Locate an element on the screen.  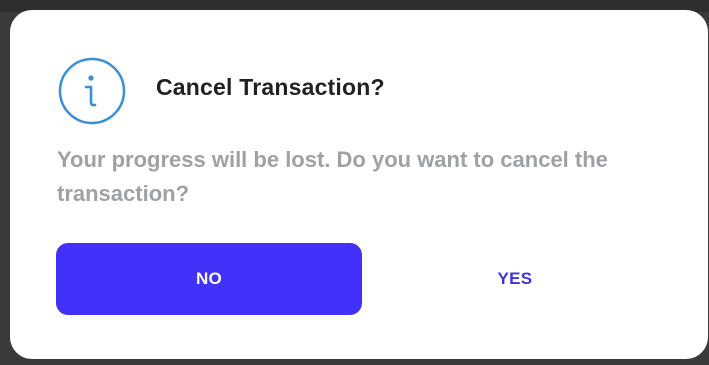
yes-button: YES is located at coordinates (515, 279).